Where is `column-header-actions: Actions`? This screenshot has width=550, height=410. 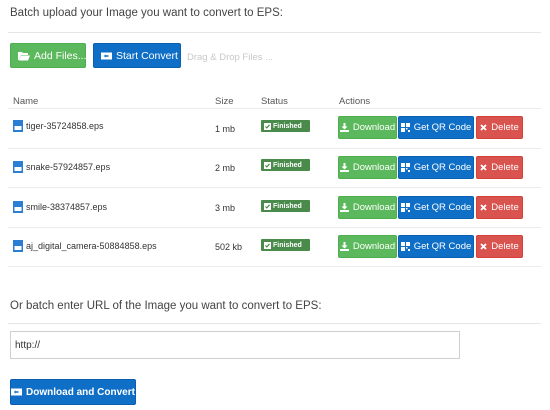 column-header-actions: Actions is located at coordinates (355, 101).